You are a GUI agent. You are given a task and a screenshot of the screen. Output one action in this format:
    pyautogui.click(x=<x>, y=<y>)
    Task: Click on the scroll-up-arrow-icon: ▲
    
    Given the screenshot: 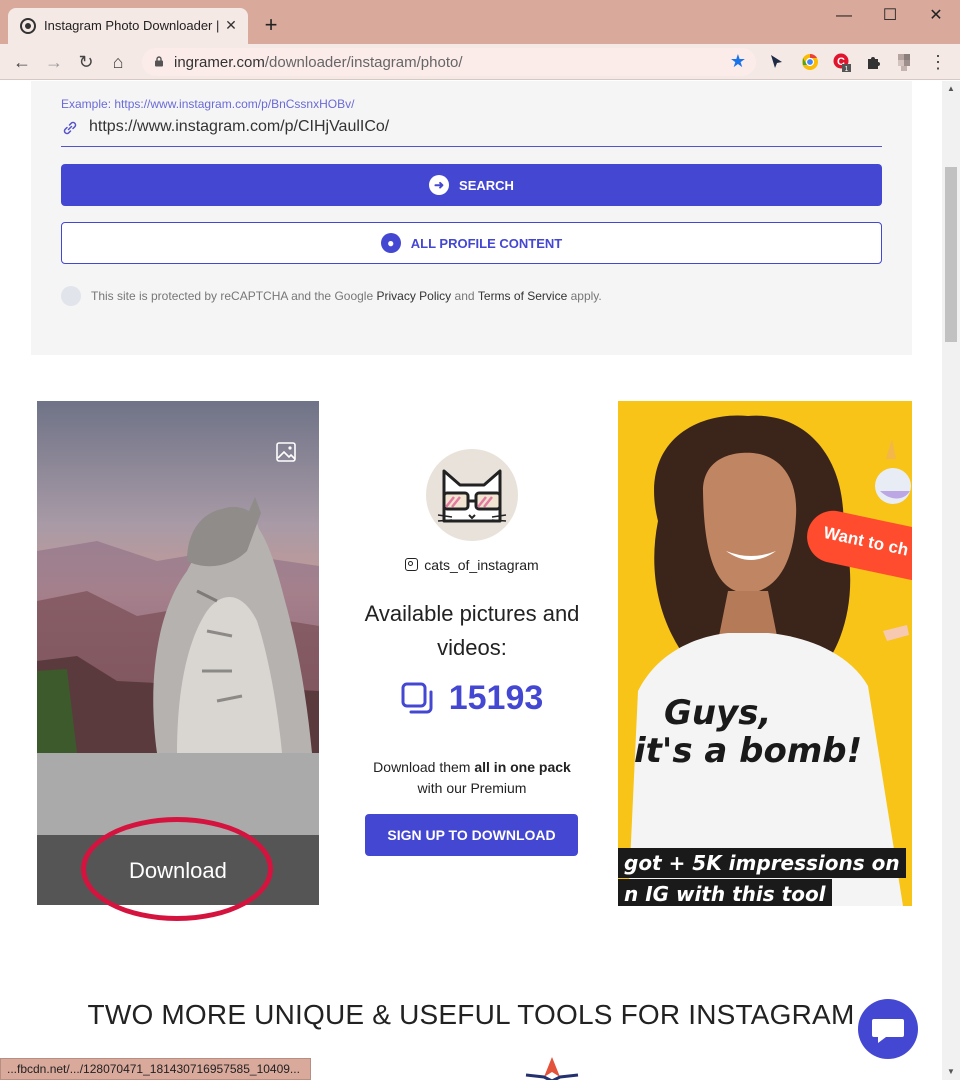 What is the action you would take?
    pyautogui.click(x=951, y=89)
    